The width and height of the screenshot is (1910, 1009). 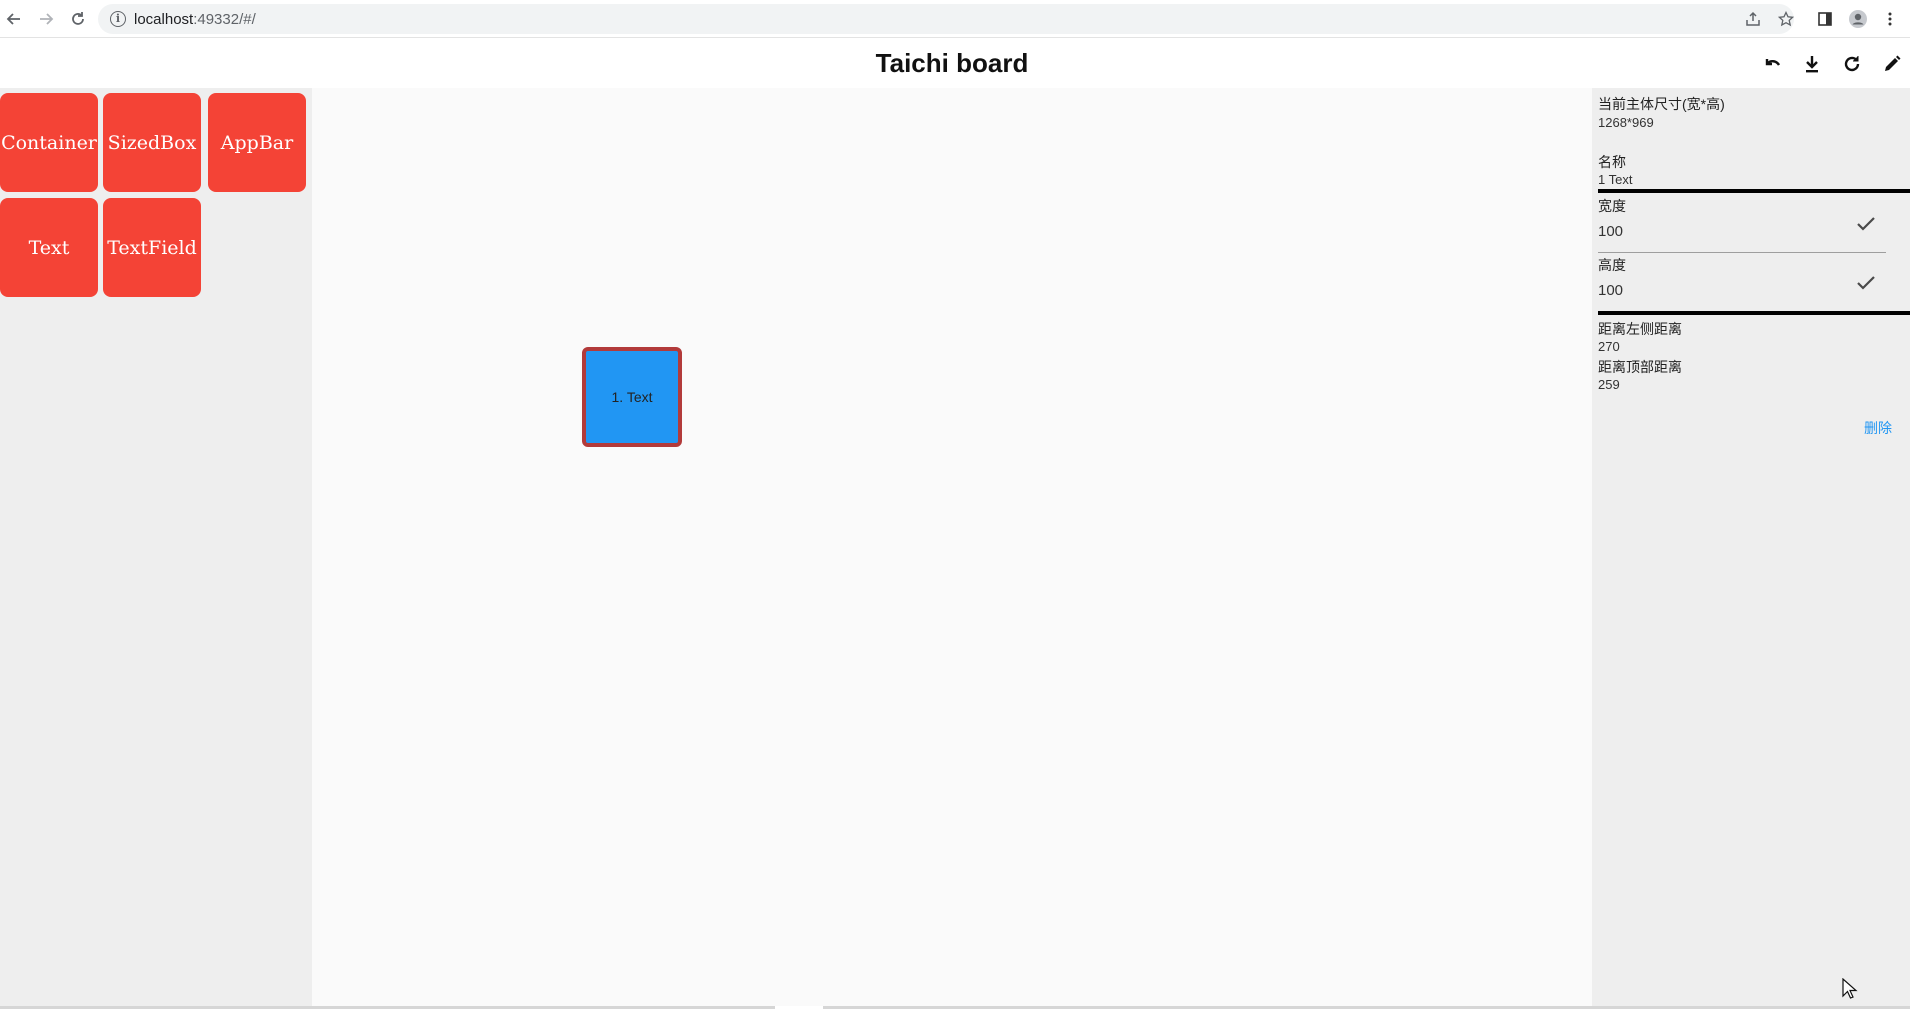 I want to click on refresh-icon, so click(x=1852, y=64).